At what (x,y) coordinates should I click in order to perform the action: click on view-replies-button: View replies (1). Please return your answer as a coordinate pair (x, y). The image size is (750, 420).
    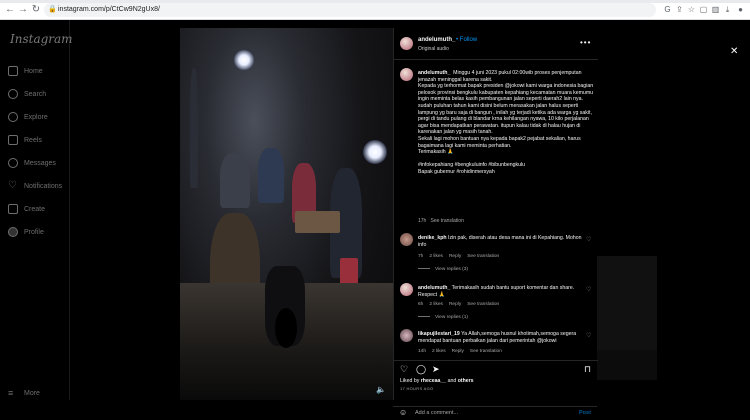
    Looking at the image, I should click on (443, 317).